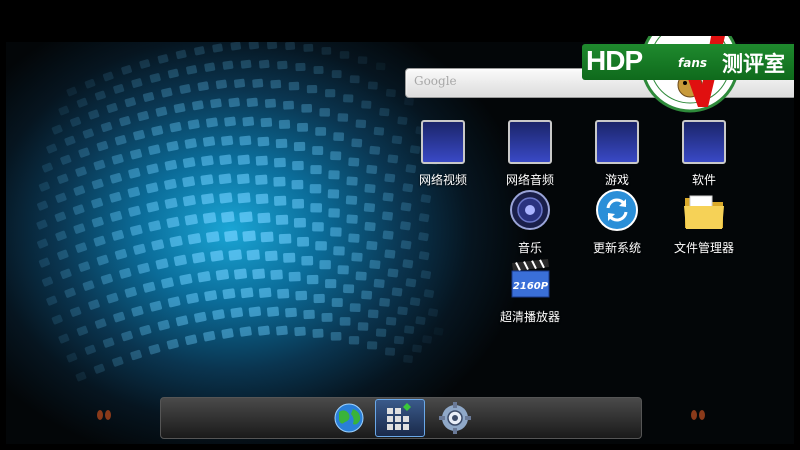 This screenshot has height=450, width=800. What do you see at coordinates (455, 418) in the screenshot?
I see `settings-gear-icon` at bounding box center [455, 418].